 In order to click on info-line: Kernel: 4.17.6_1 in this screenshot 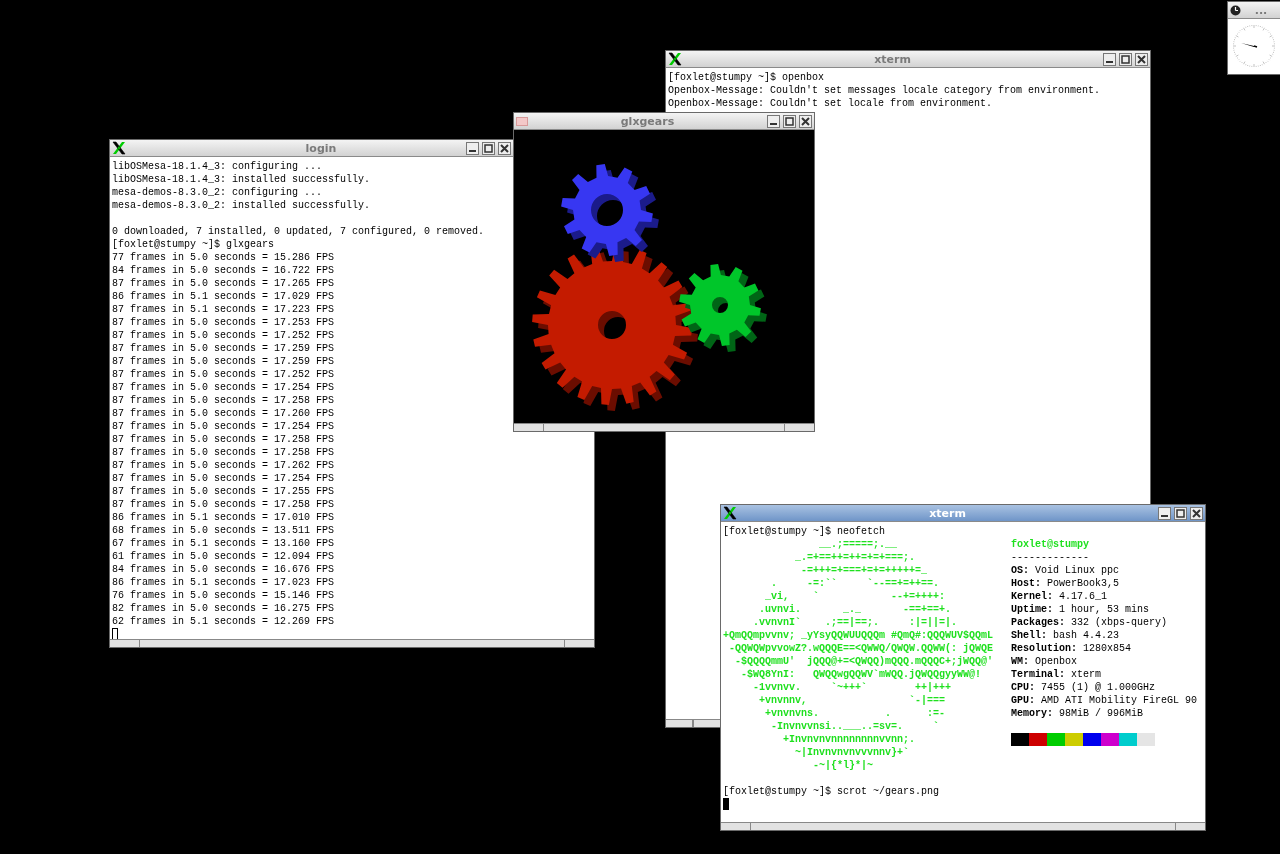, I will do `click(1060, 596)`.